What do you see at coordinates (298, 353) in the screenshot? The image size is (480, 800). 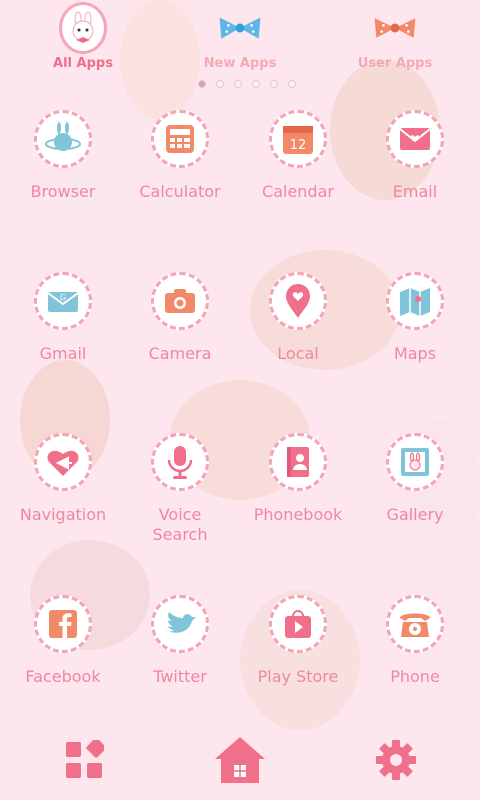 I see `app-label: Local` at bounding box center [298, 353].